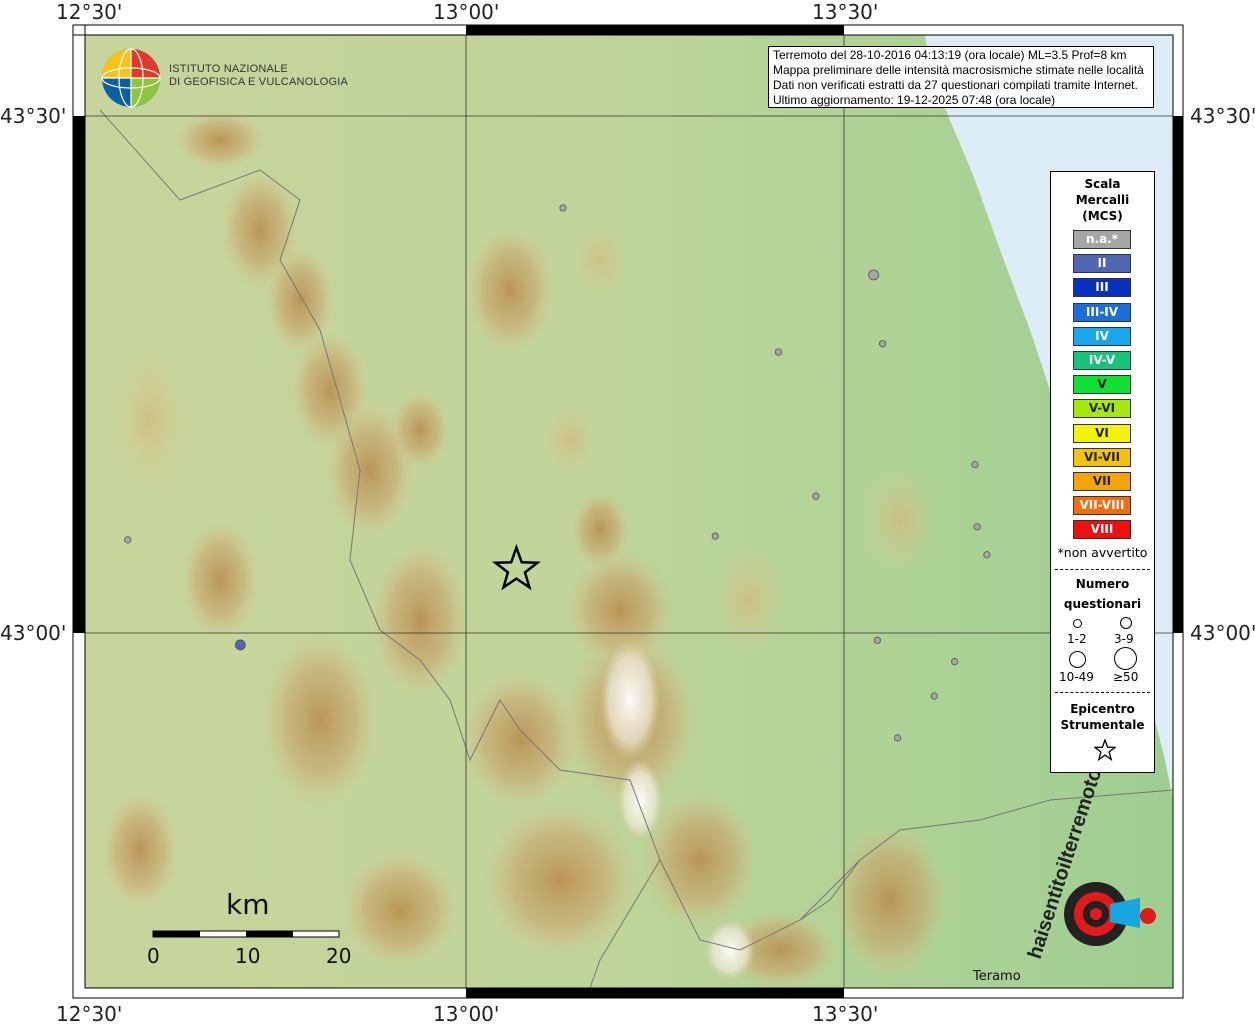  What do you see at coordinates (33, 116) in the screenshot?
I see `lat-label-left-1: 43°30'` at bounding box center [33, 116].